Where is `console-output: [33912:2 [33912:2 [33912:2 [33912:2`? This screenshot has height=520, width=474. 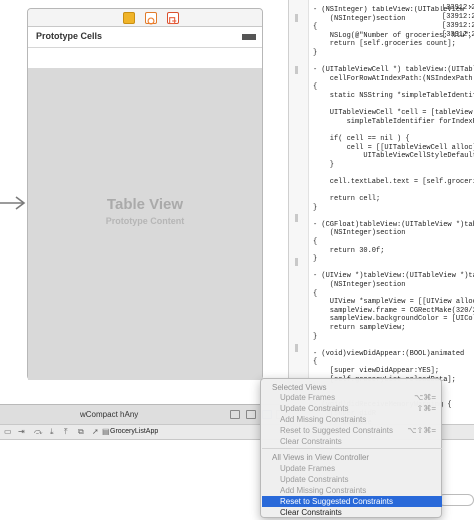 console-output: [33912:2 [33912:2 [33912:2 [33912:2 is located at coordinates (458, 22).